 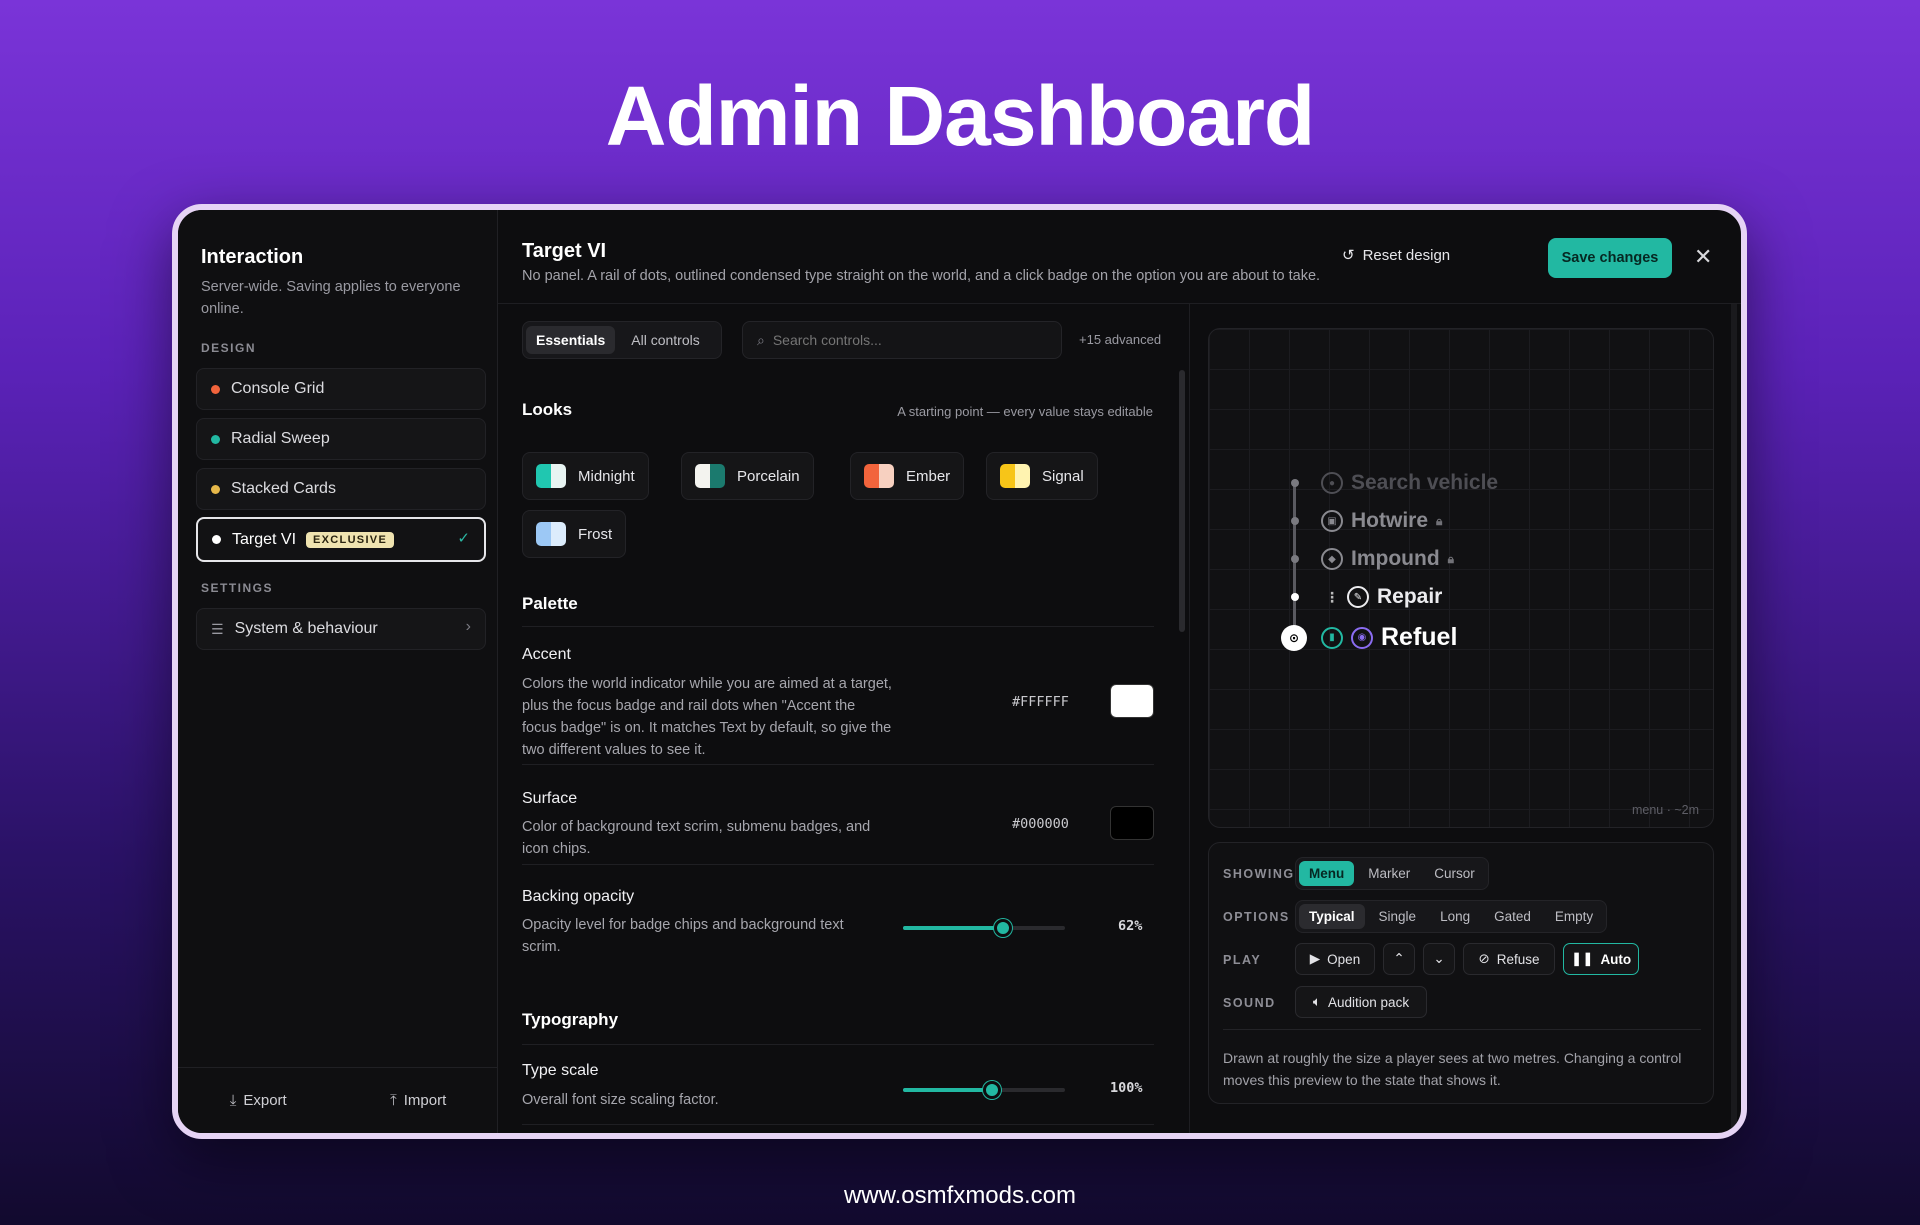 I want to click on target-icon: ●, so click(x=1332, y=483).